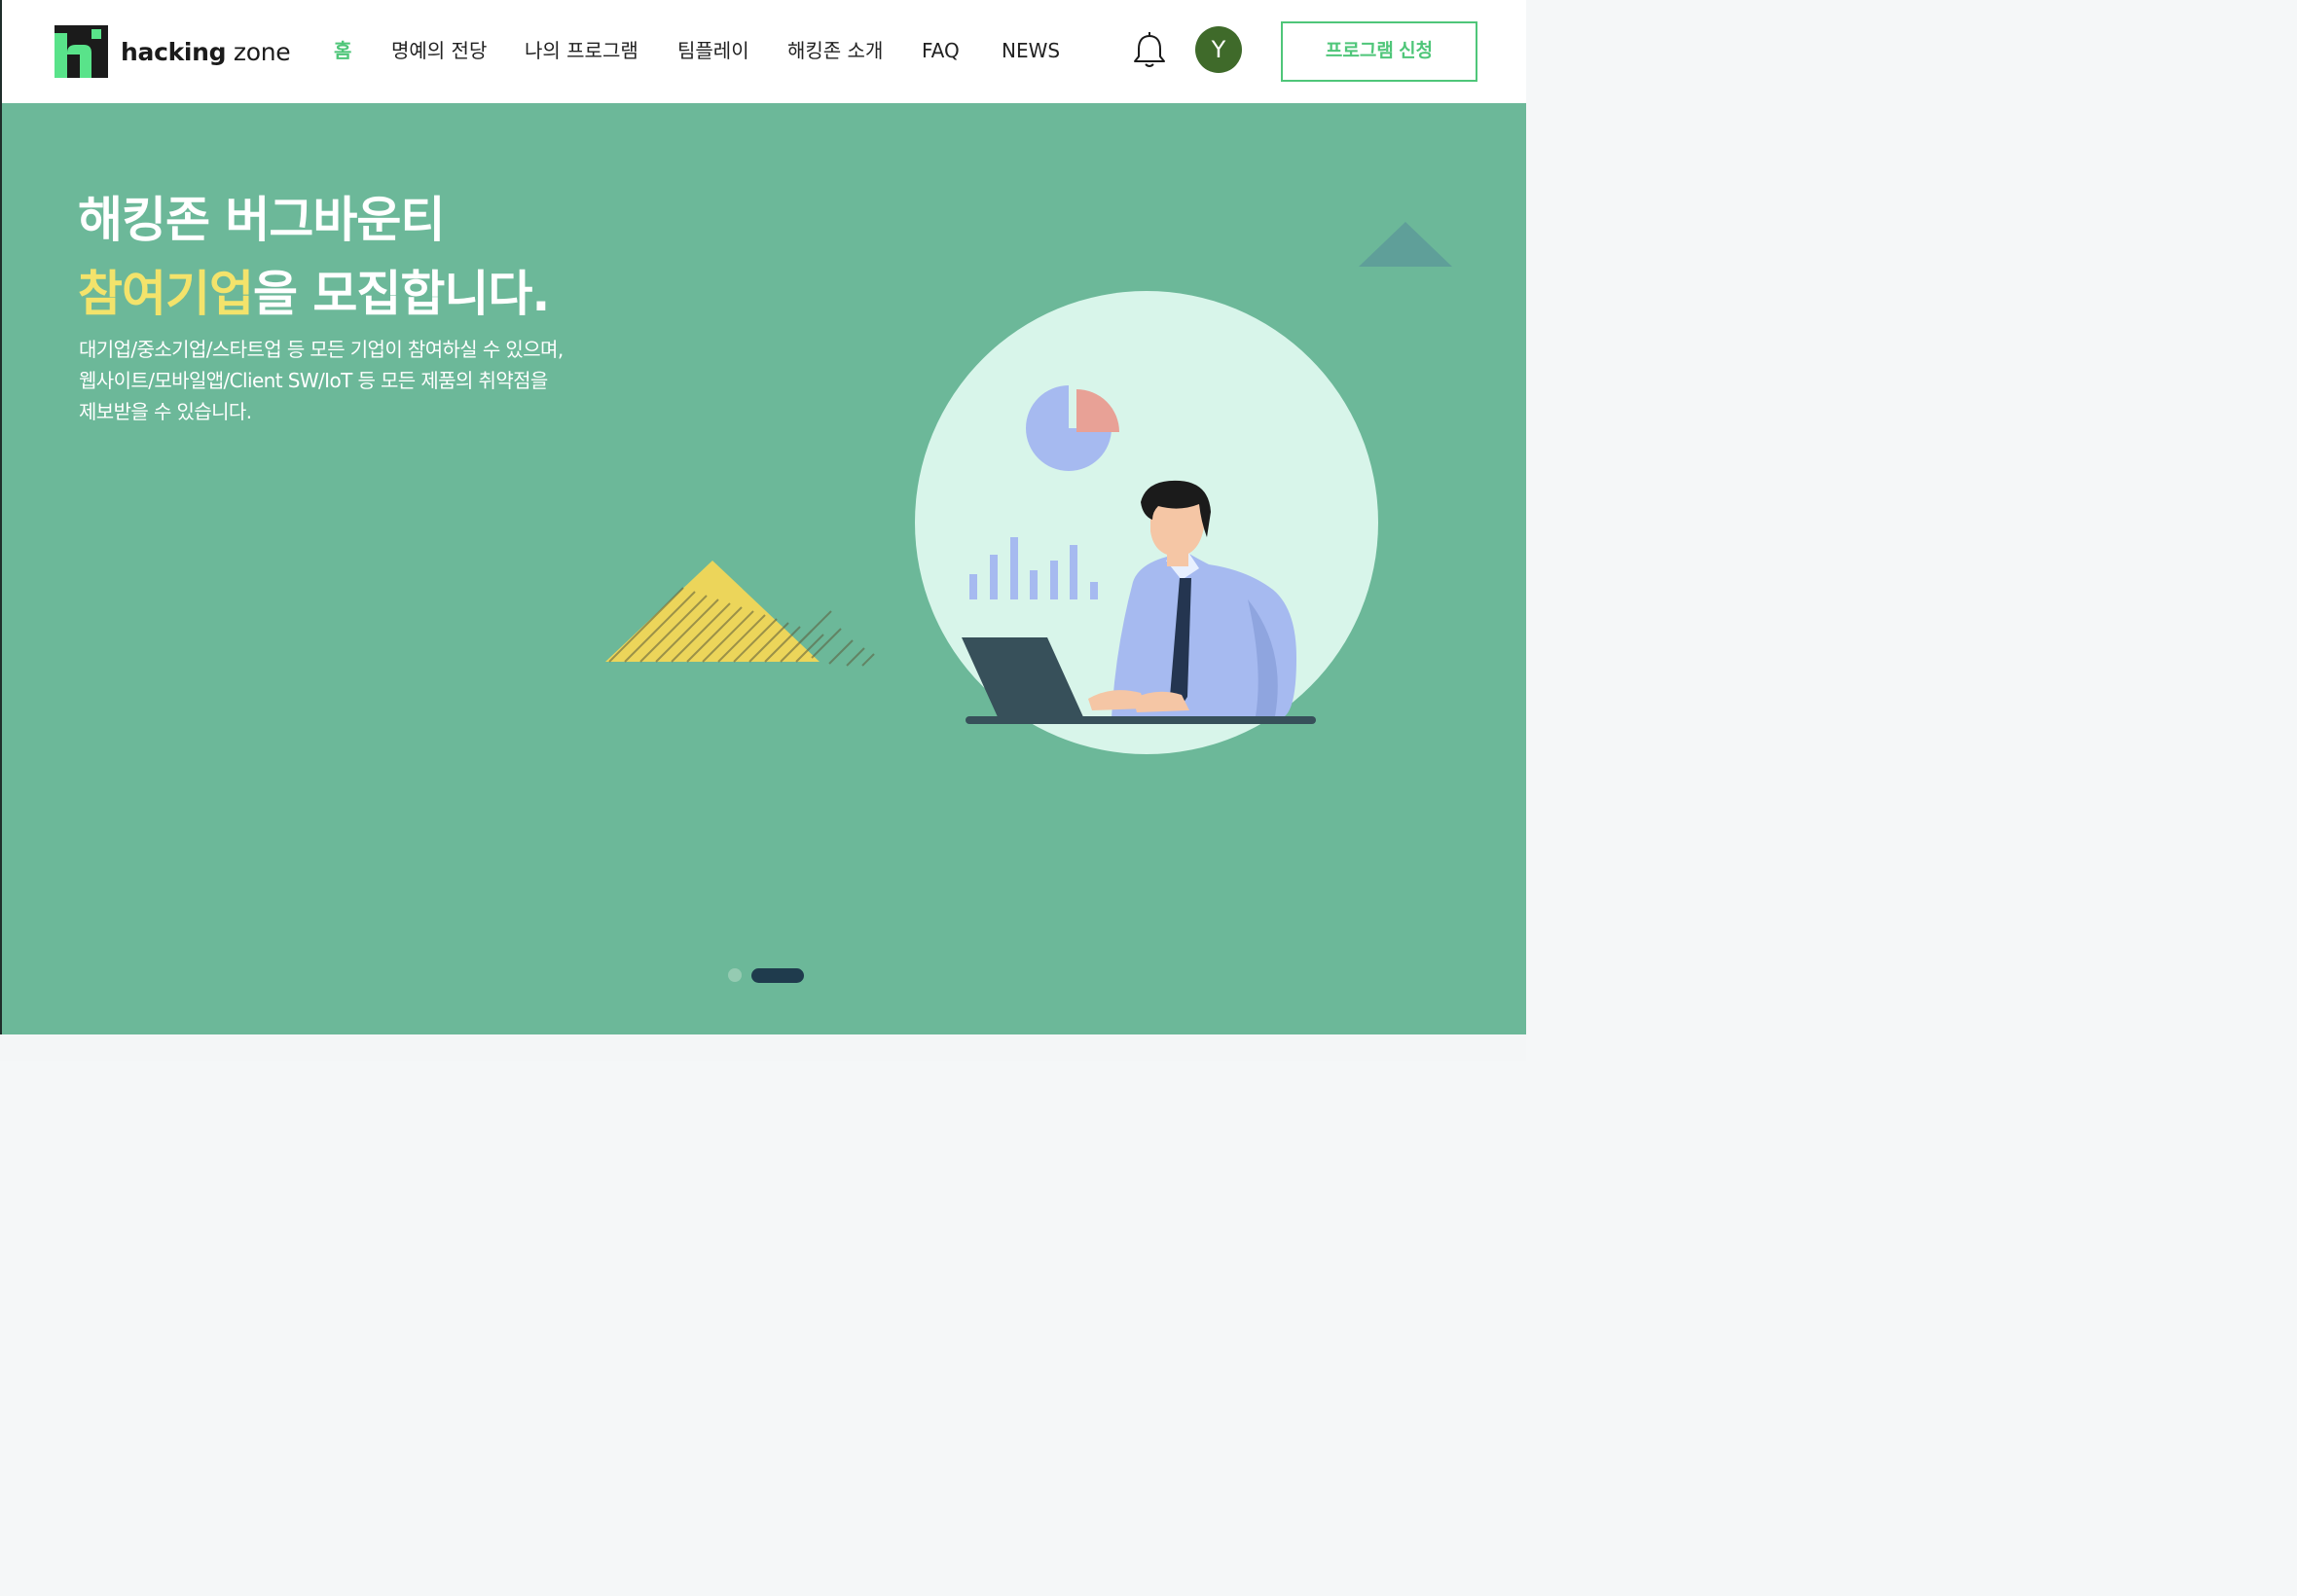 This screenshot has height=1596, width=2297. Describe the element at coordinates (166, 294) in the screenshot. I see `hero-title-highlight: 참여기업` at that location.